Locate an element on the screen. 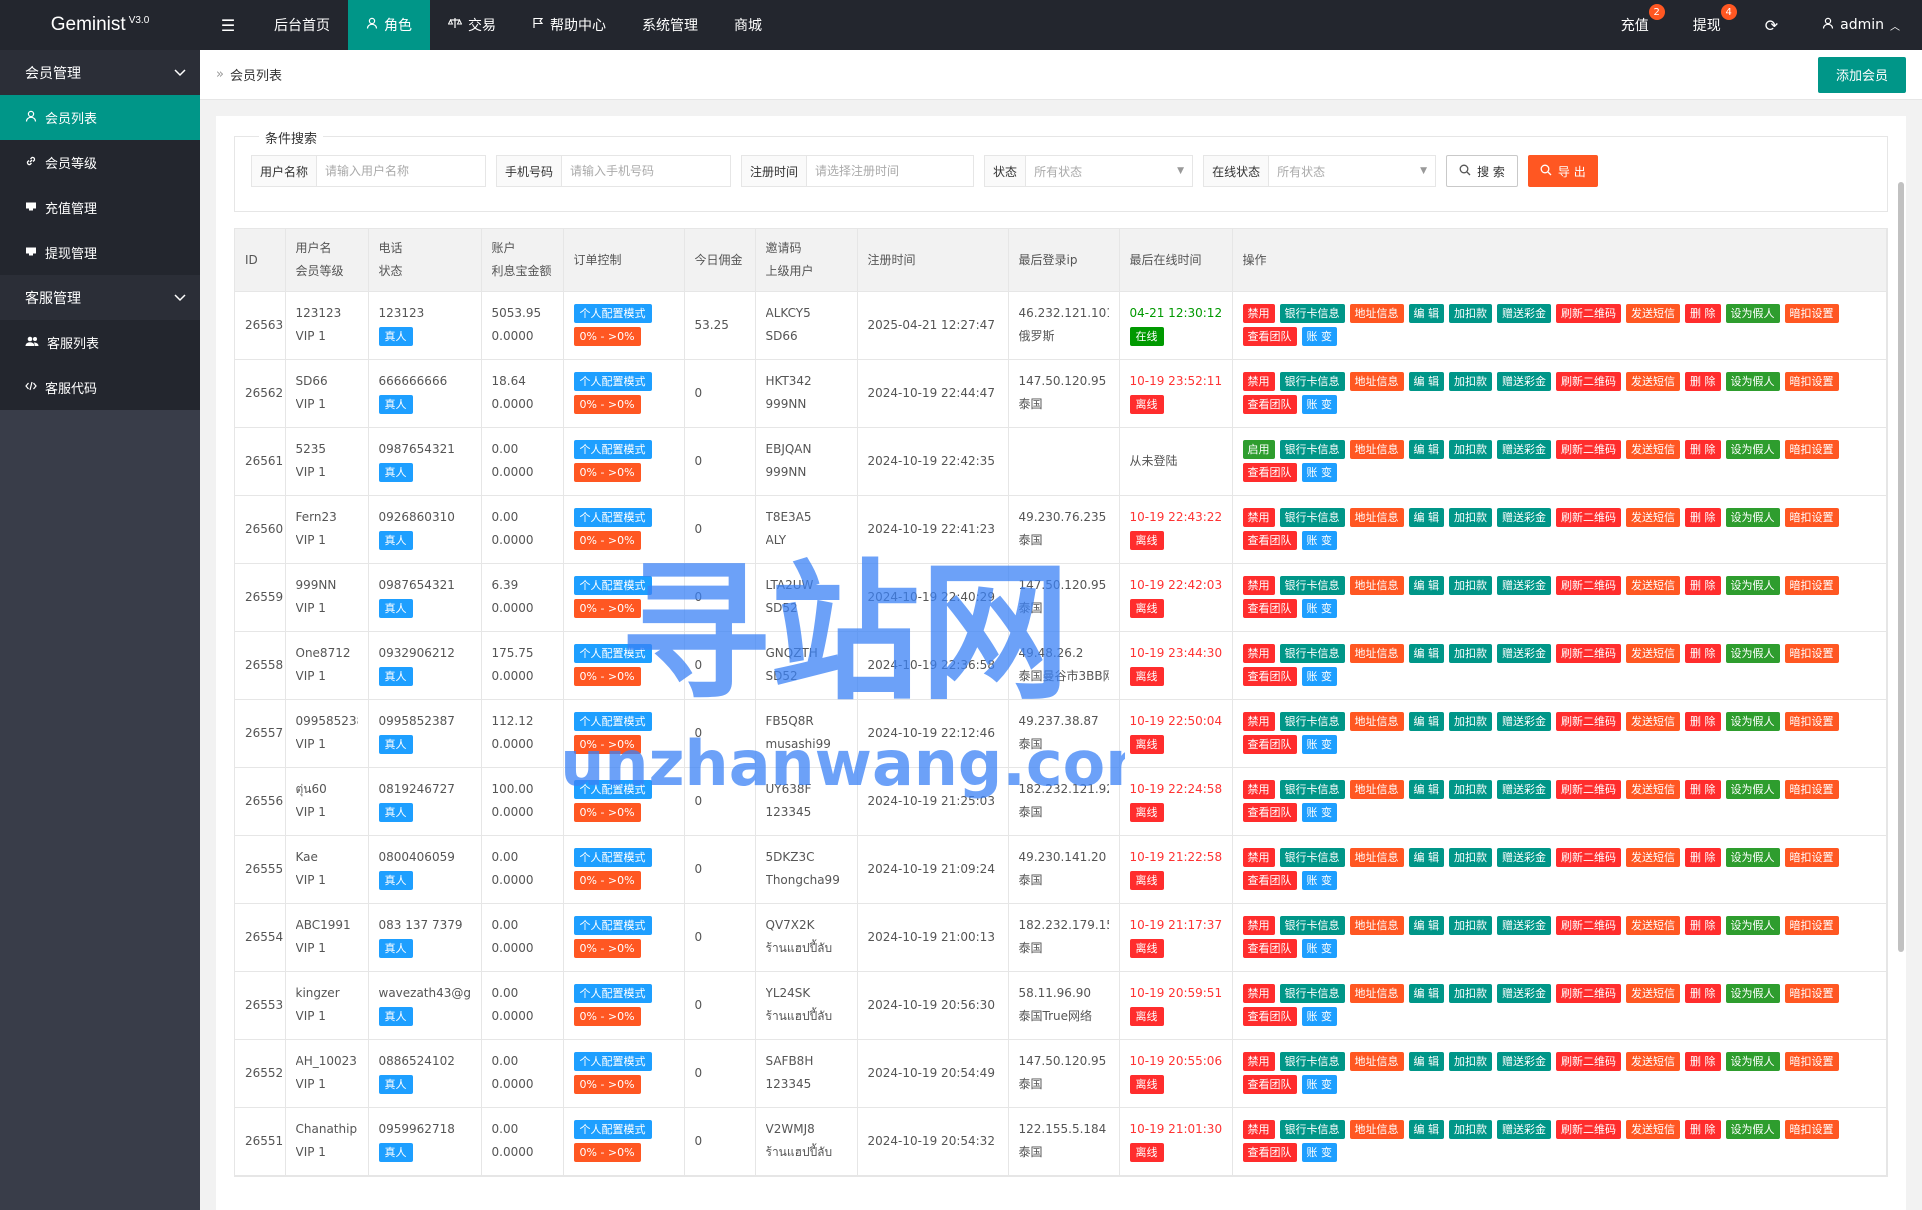 This screenshot has width=1922, height=1210. regtime-input is located at coordinates (890, 171).